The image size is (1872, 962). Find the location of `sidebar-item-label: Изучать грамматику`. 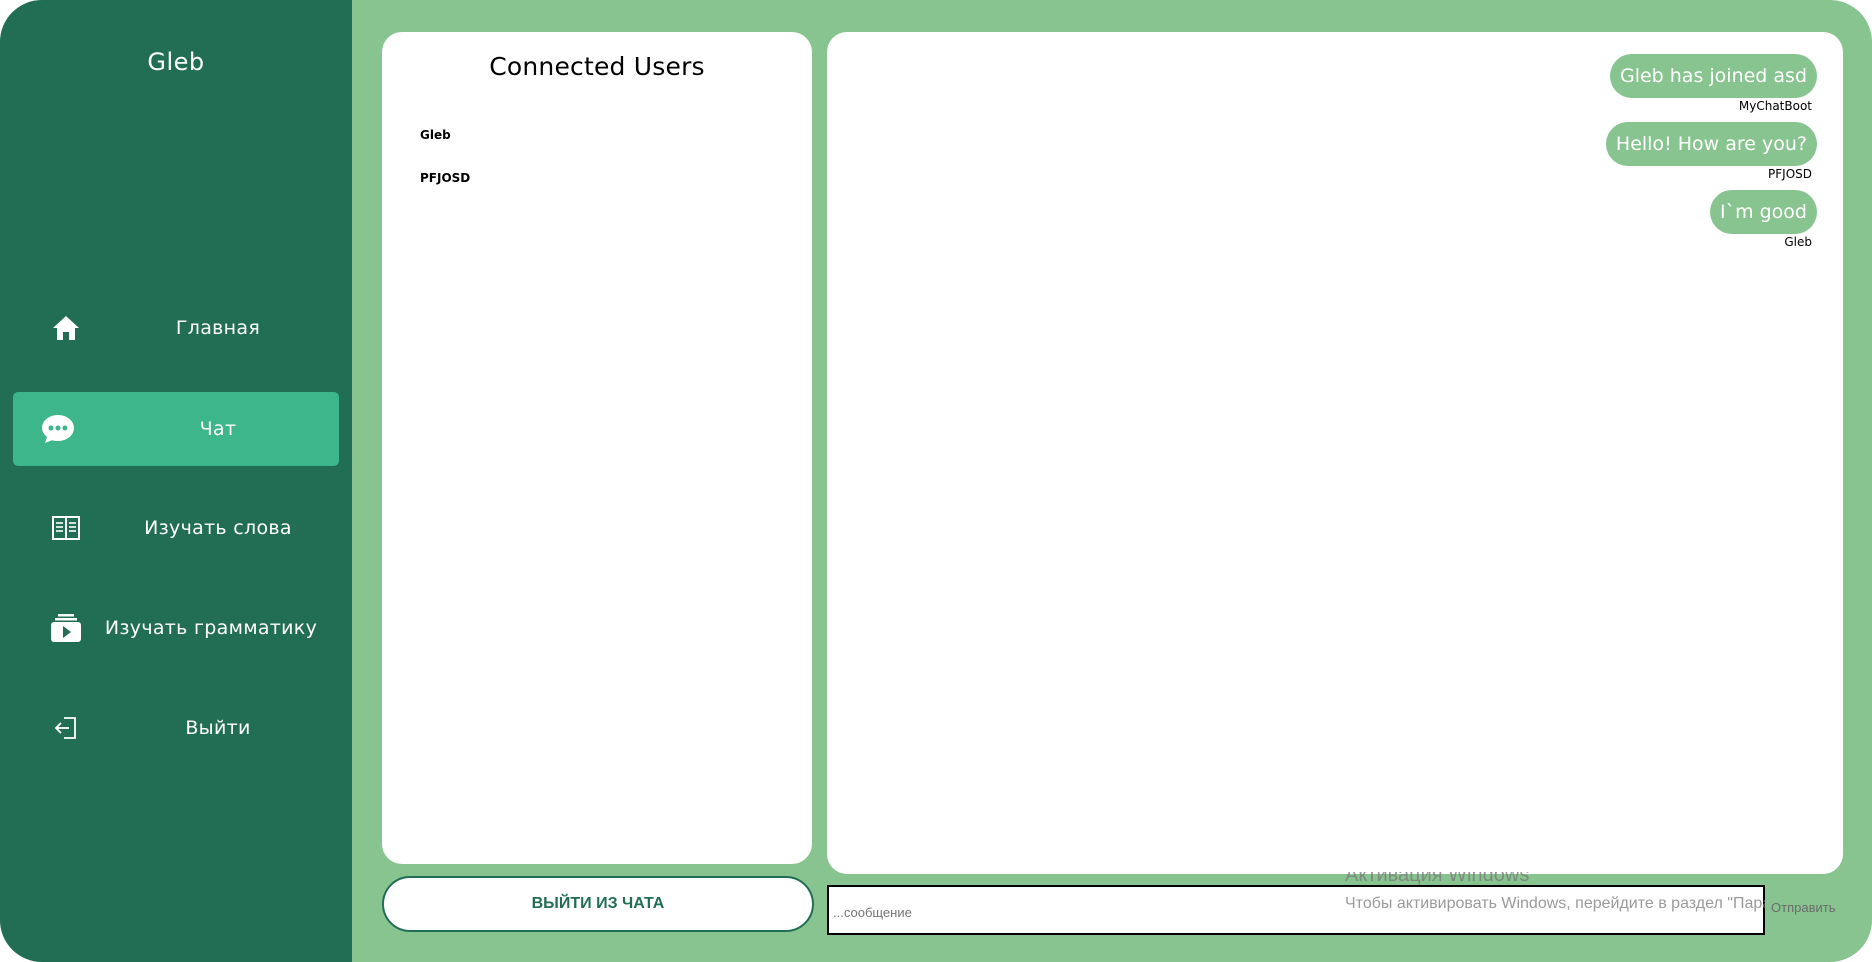

sidebar-item-label: Изучать грамматику is located at coordinates (211, 628).